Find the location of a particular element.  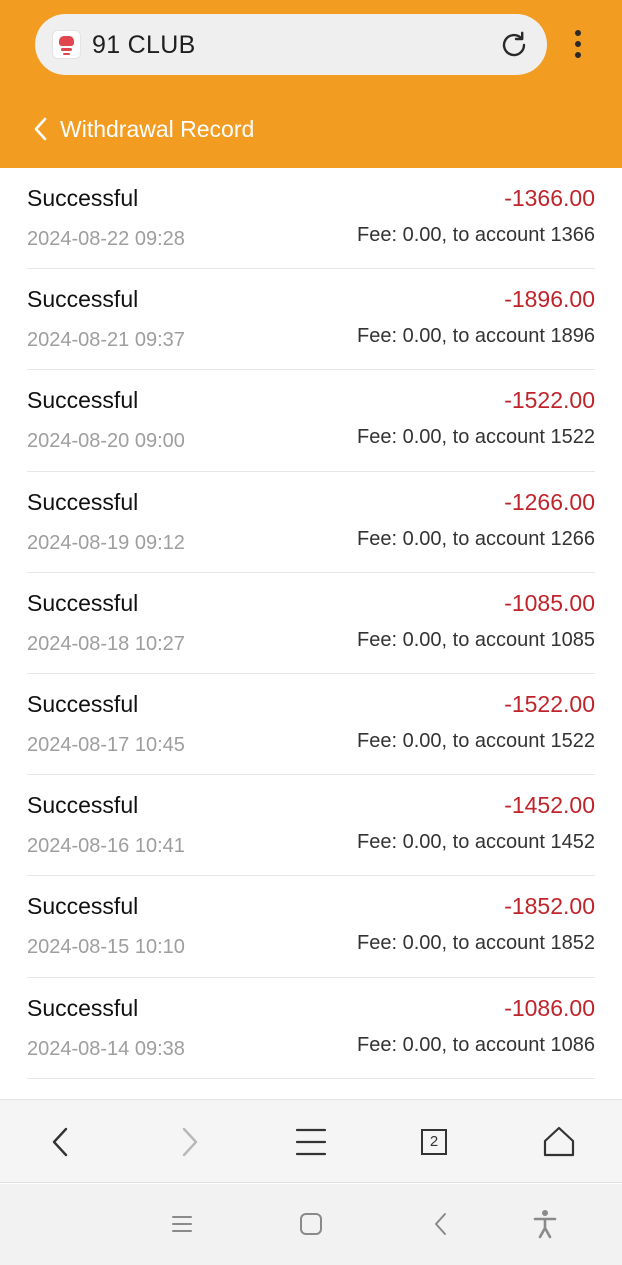

record-date: 2024-08-15 10:10 is located at coordinates (106, 947).